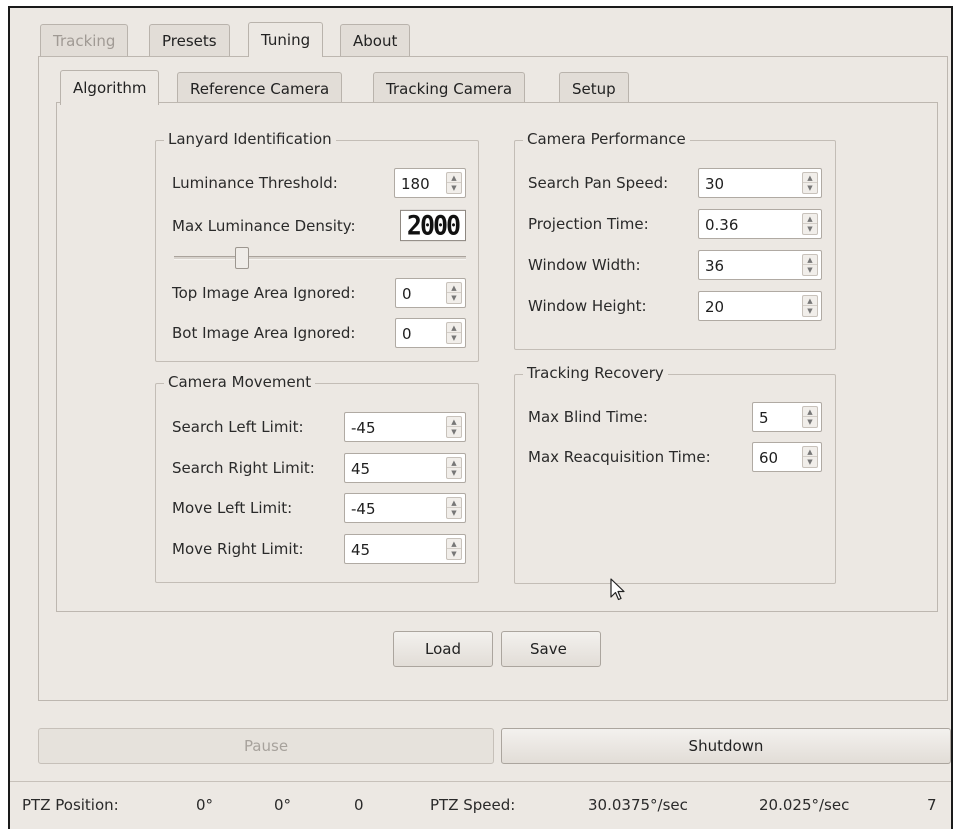 Image resolution: width=969 pixels, height=840 pixels. What do you see at coordinates (250, 139) in the screenshot?
I see `lanyard-group-title: Lanyard Identification` at bounding box center [250, 139].